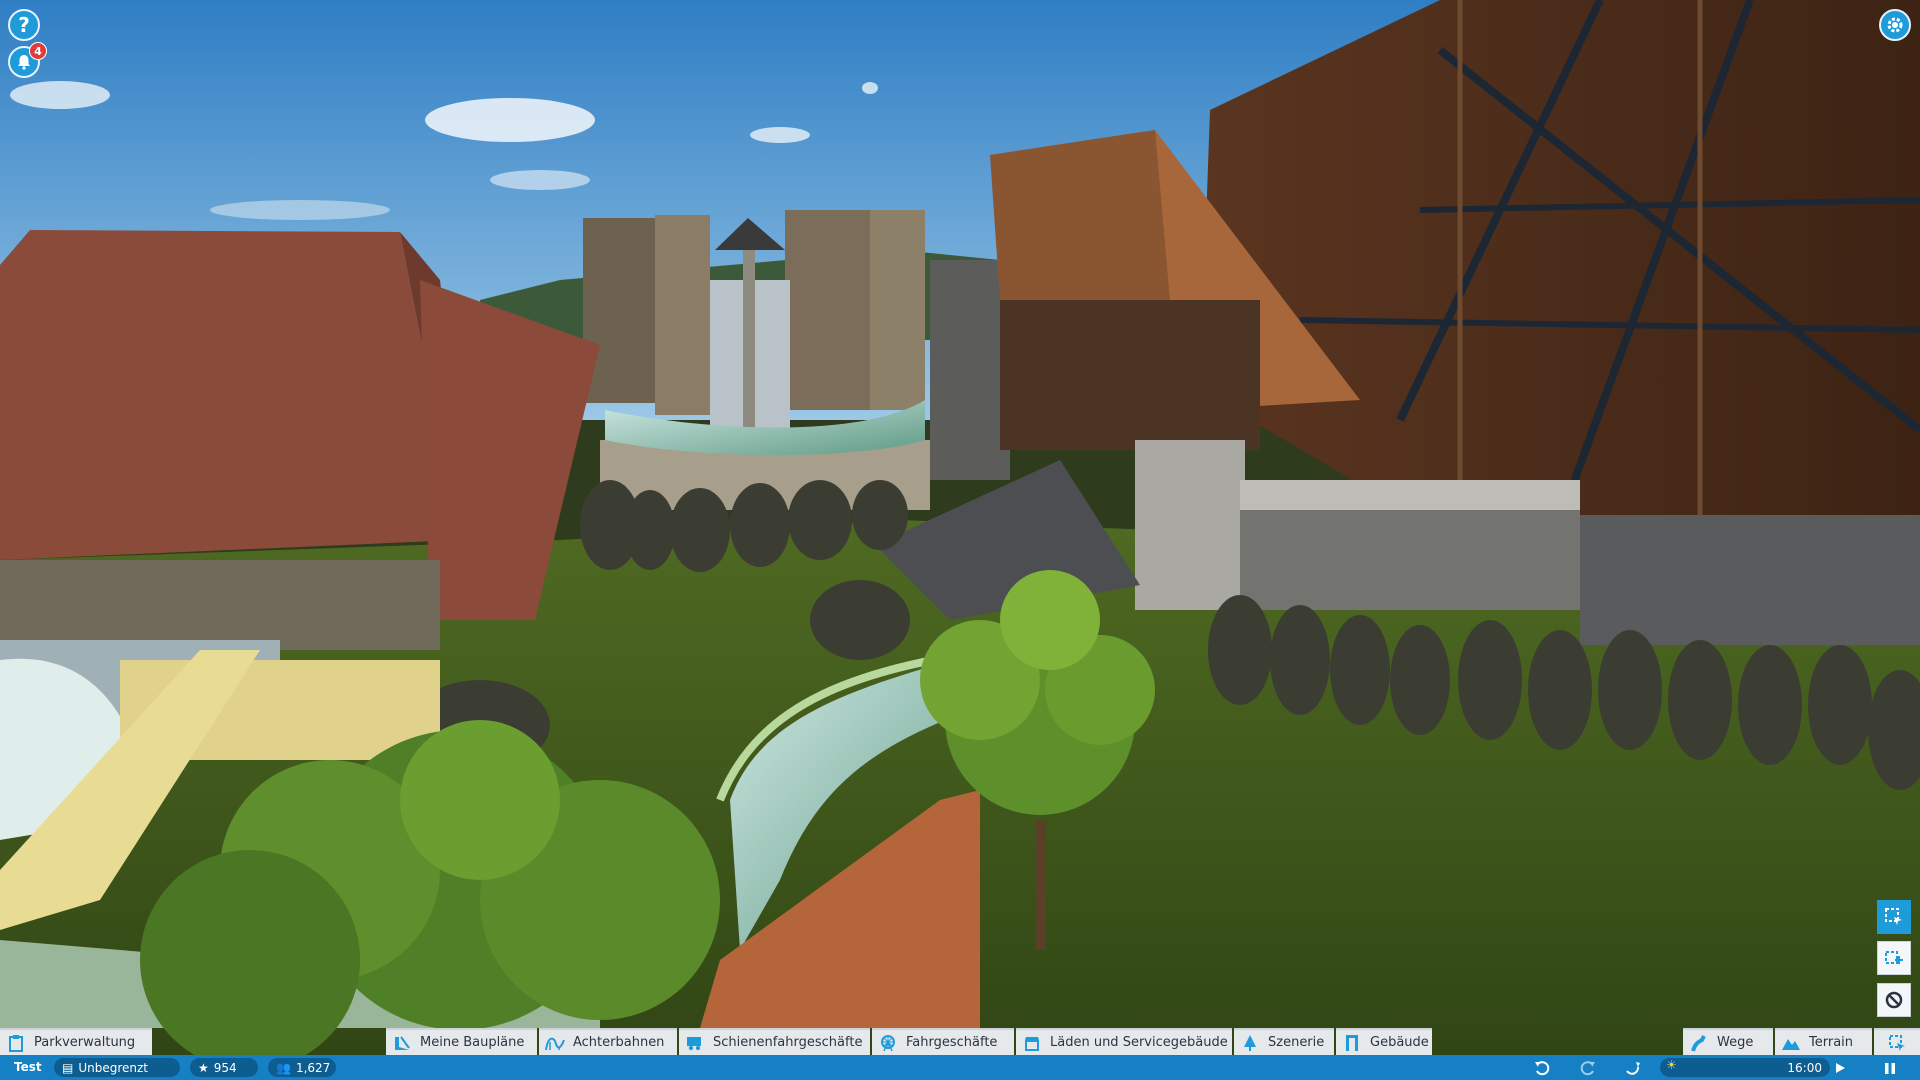  I want to click on status-bar: Test ▤ Unbegrenzt ★ 954 👥 1,627 ☀ 16:00, so click(960, 1067).